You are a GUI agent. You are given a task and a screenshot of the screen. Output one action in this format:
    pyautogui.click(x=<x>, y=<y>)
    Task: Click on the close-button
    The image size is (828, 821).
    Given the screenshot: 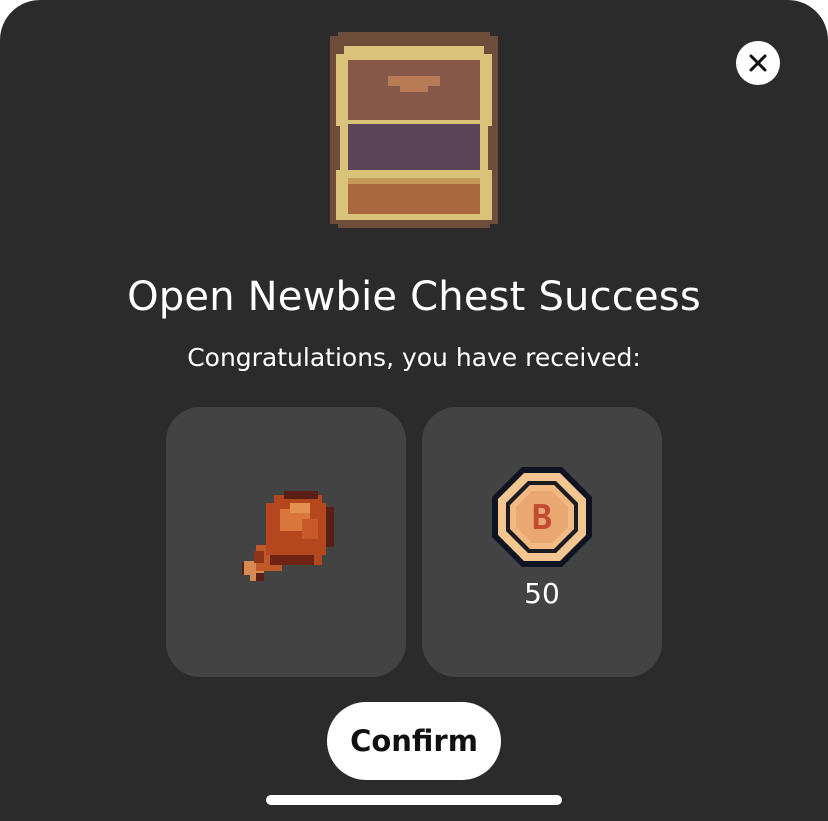 What is the action you would take?
    pyautogui.click(x=758, y=63)
    